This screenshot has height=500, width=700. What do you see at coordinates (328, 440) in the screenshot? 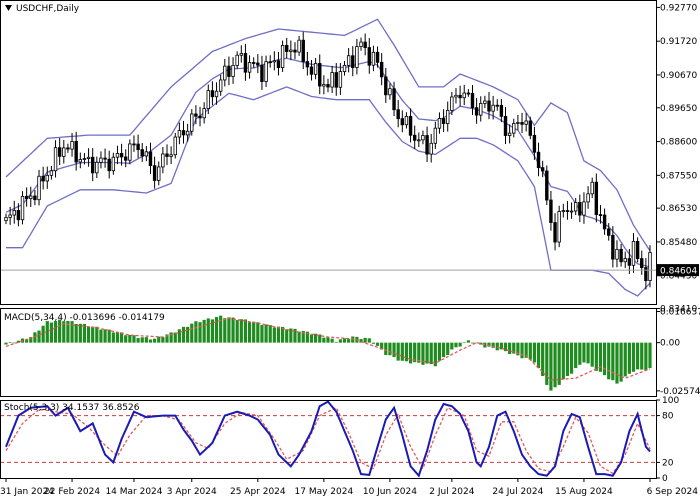
I see `stoch-signal-line` at bounding box center [328, 440].